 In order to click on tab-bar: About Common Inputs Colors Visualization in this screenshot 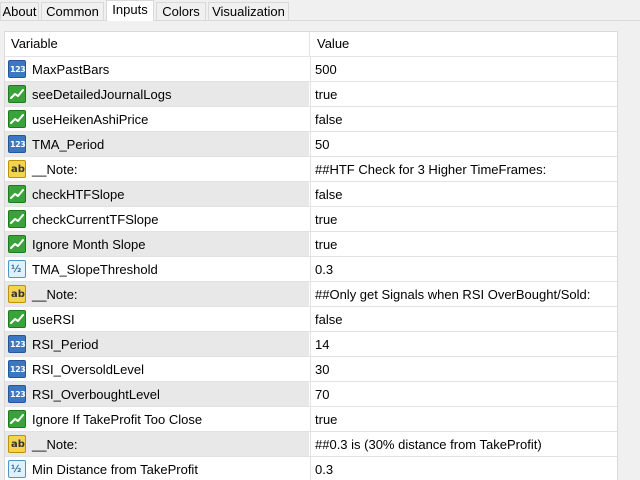, I will do `click(320, 11)`.